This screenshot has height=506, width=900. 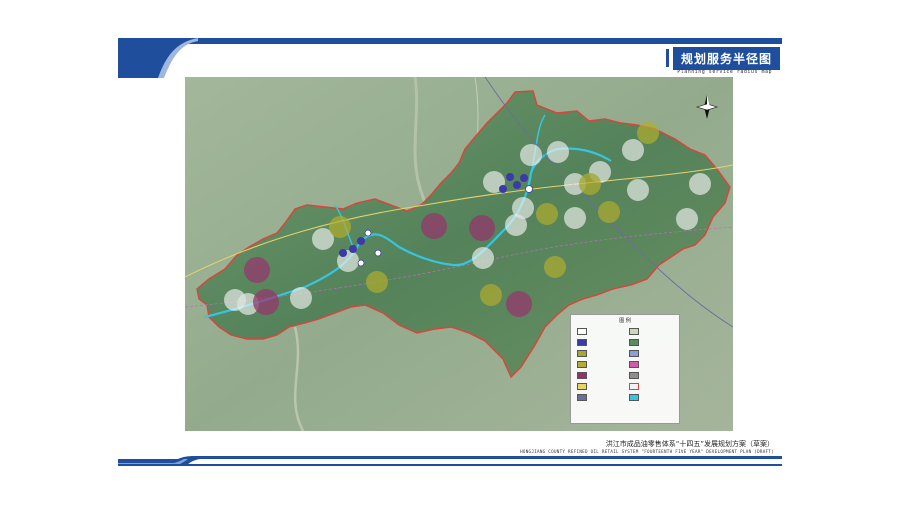 I want to click on title-accent-bar, so click(x=667, y=58).